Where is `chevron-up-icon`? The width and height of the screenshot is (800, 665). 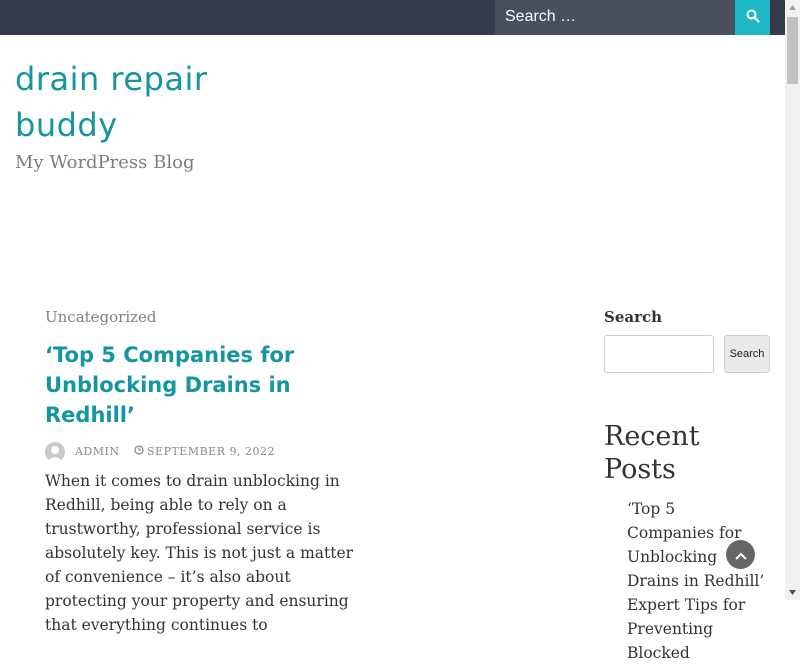 chevron-up-icon is located at coordinates (740, 554).